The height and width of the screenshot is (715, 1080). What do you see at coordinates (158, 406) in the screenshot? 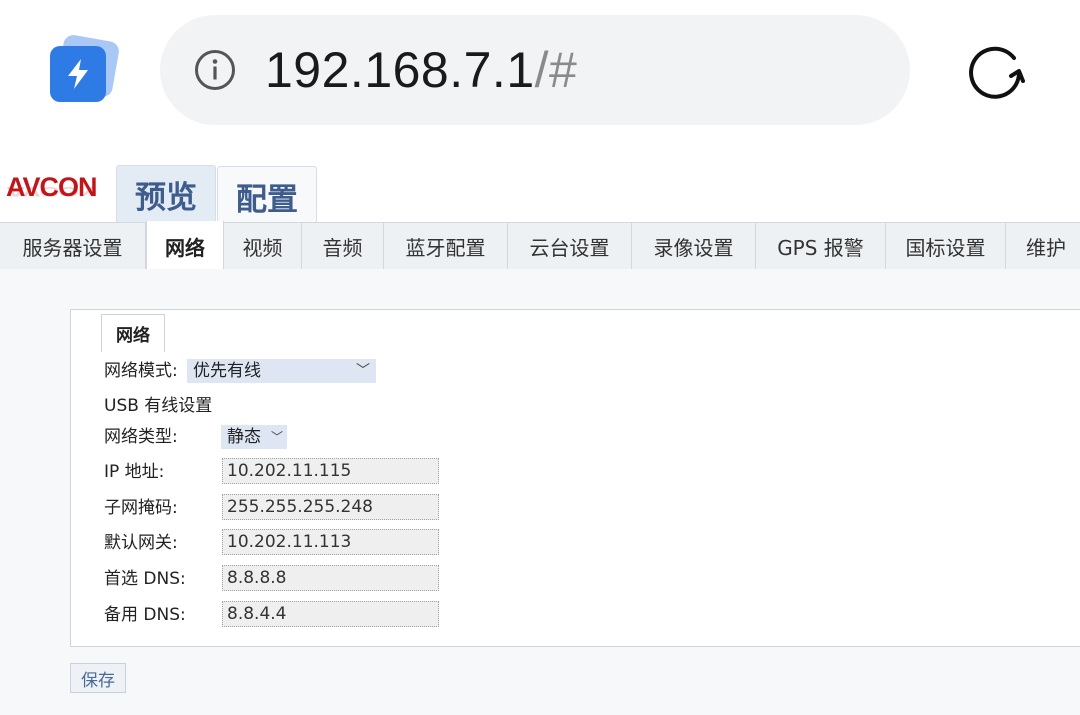
I see `usb-wired-section-title: USB 有线设置` at bounding box center [158, 406].